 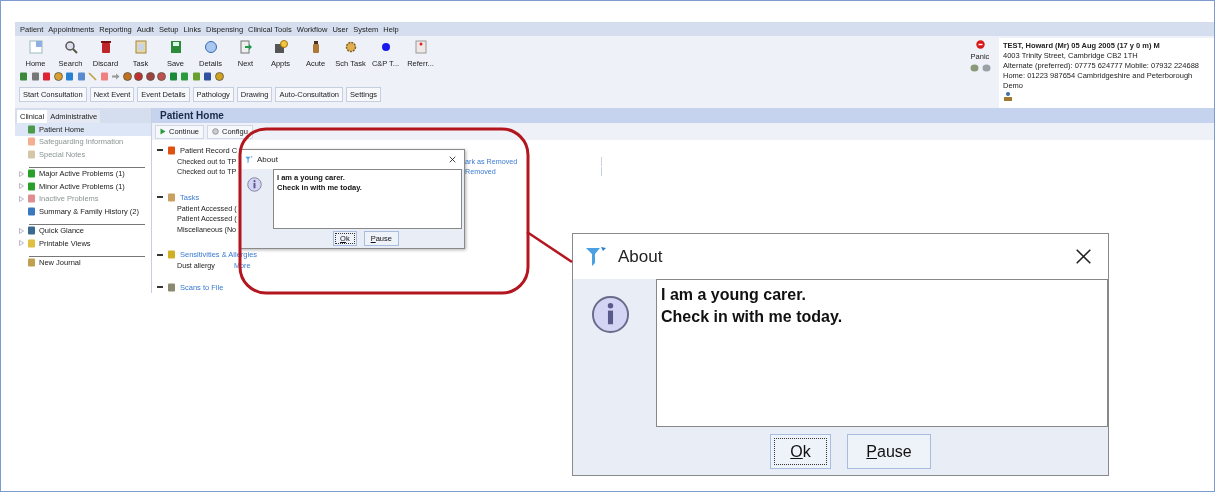 I want to click on bin-icon, so click(x=105, y=47).